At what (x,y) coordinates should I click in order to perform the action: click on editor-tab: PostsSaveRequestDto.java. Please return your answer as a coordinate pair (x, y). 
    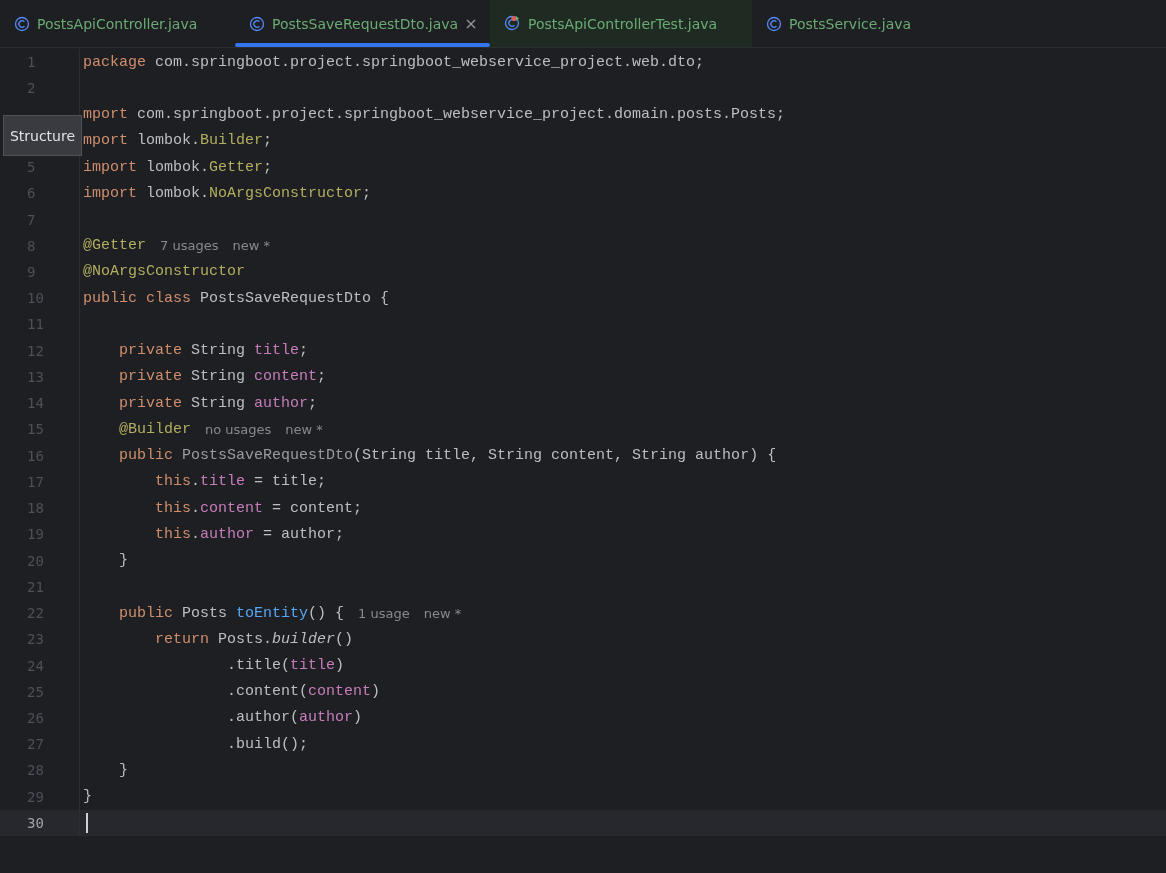
    Looking at the image, I should click on (362, 23).